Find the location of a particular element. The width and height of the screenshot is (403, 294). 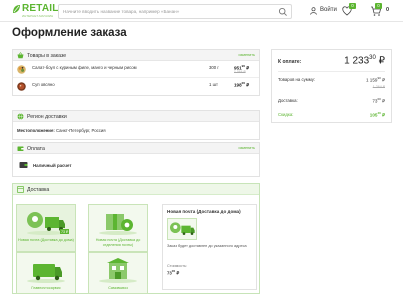

payment-panel: Оплата изменить Наличный расчет is located at coordinates (136, 159).